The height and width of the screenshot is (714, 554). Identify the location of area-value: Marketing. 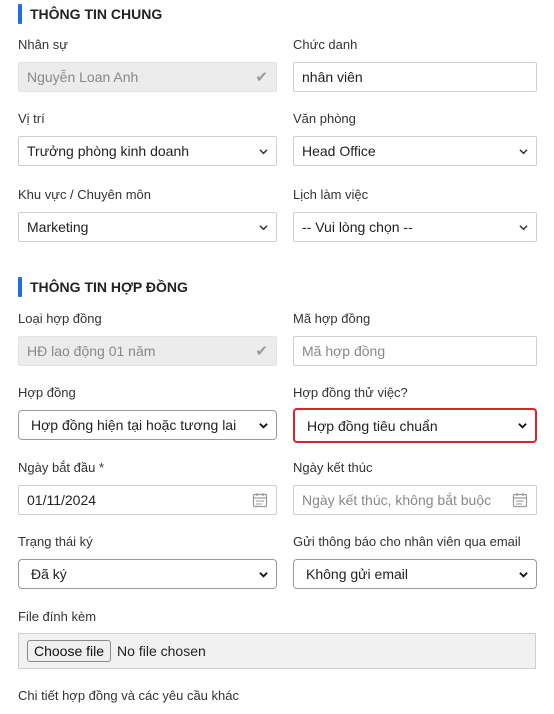
(58, 227).